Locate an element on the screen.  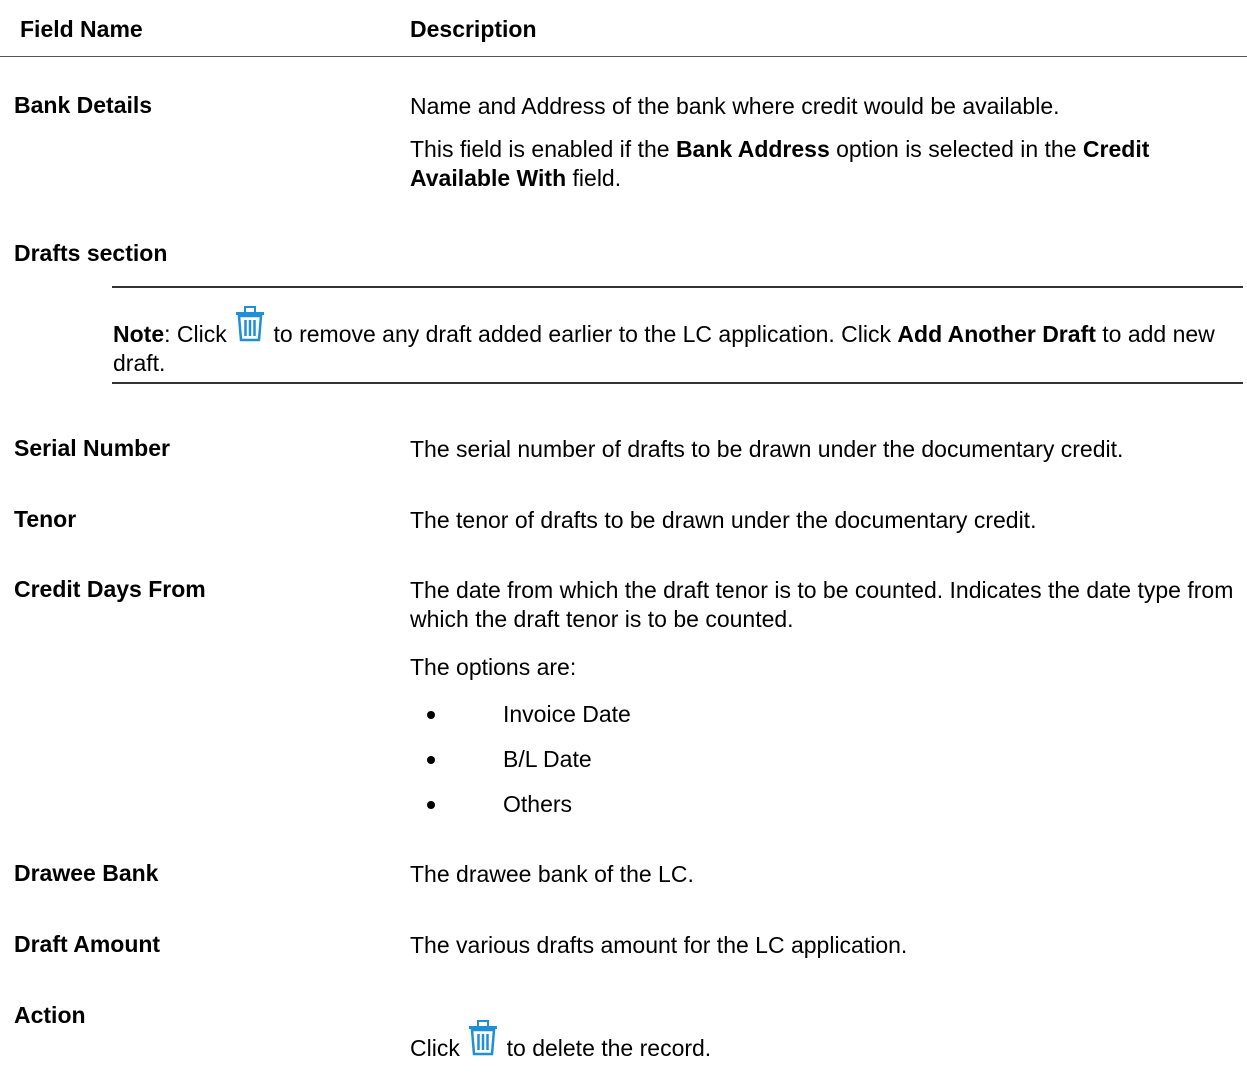
option-invoice-date: Invoice Date is located at coordinates (567, 714).